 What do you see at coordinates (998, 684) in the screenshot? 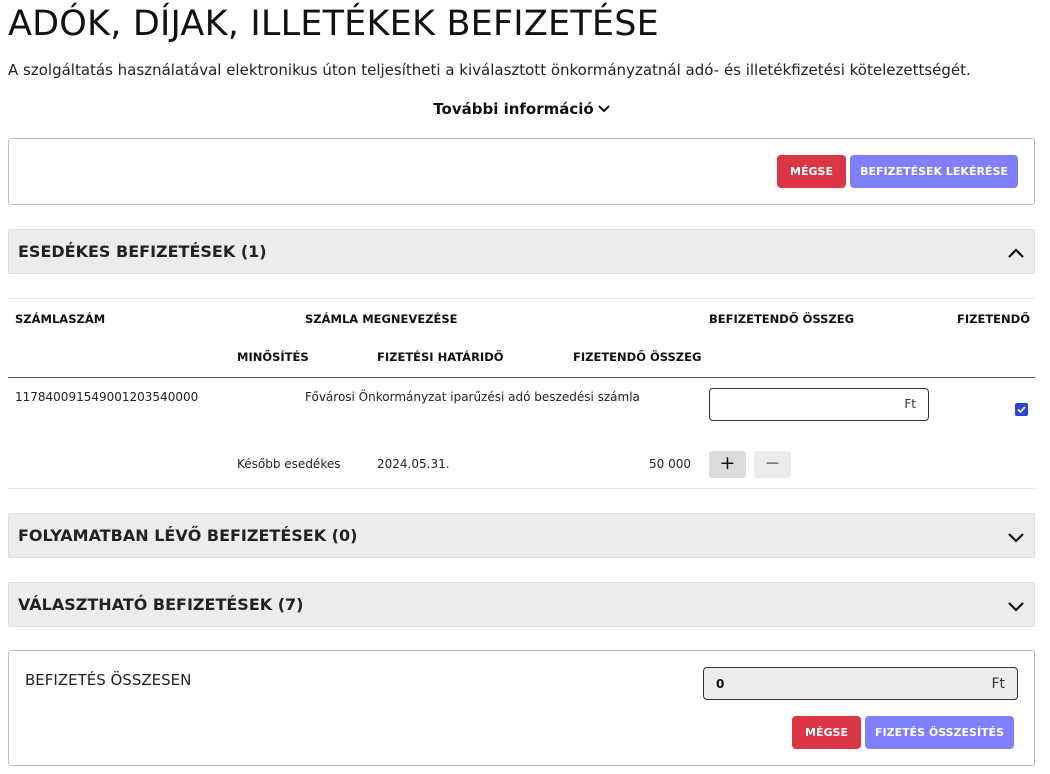
I see `total-amount-unit: Ft` at bounding box center [998, 684].